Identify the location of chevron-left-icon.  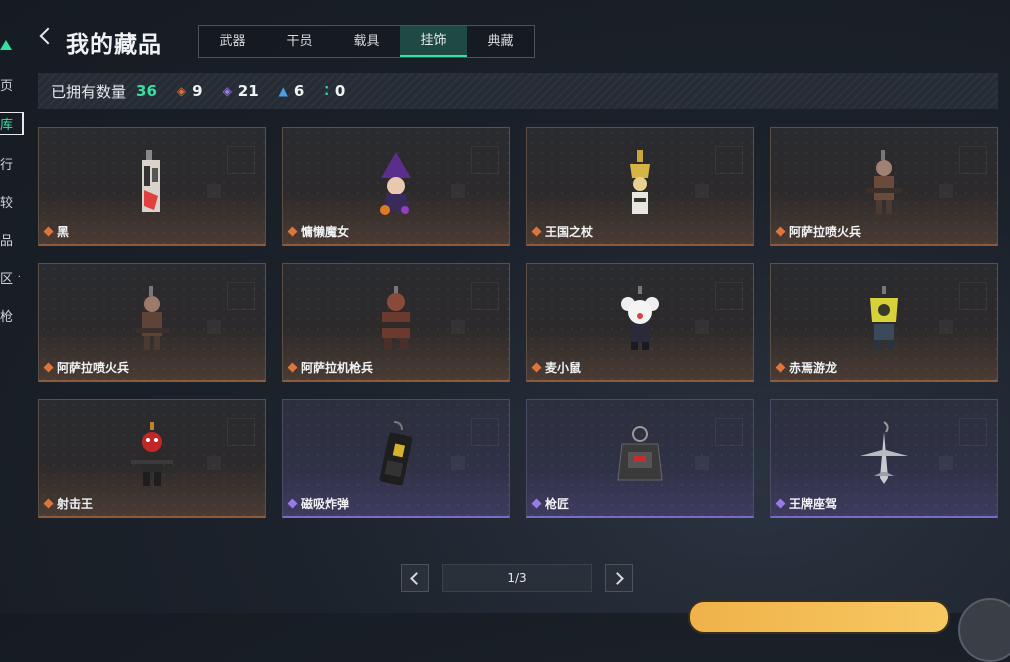
(416, 578).